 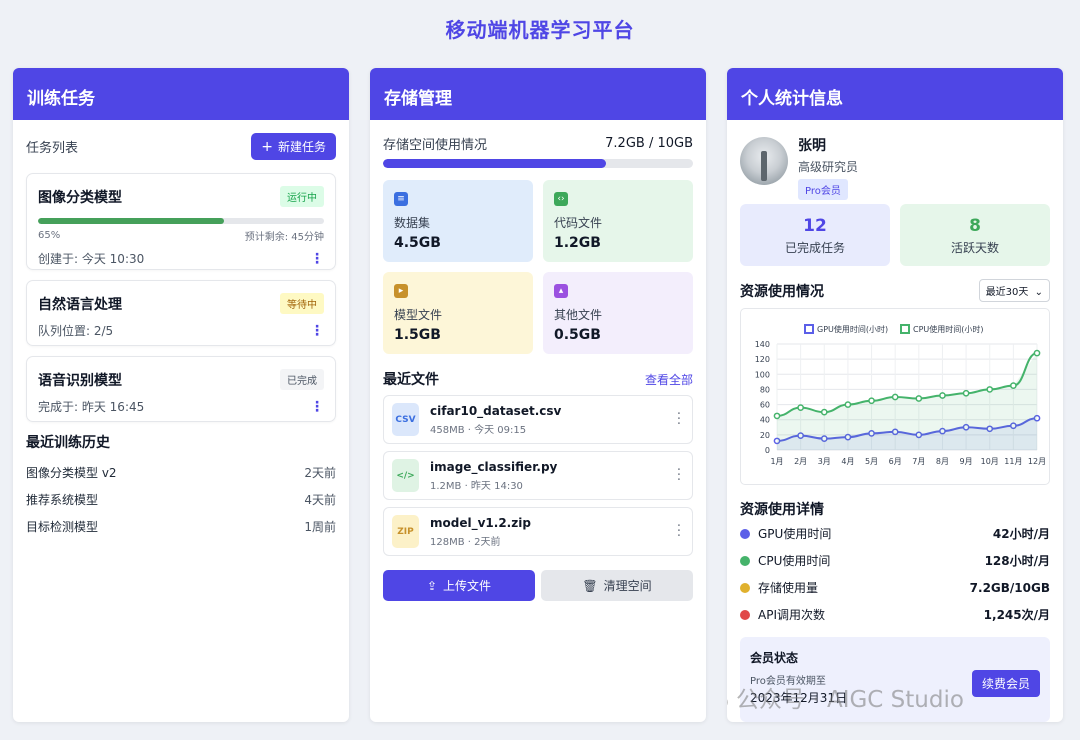 I want to click on tile-value: 4.5GB, so click(x=417, y=243).